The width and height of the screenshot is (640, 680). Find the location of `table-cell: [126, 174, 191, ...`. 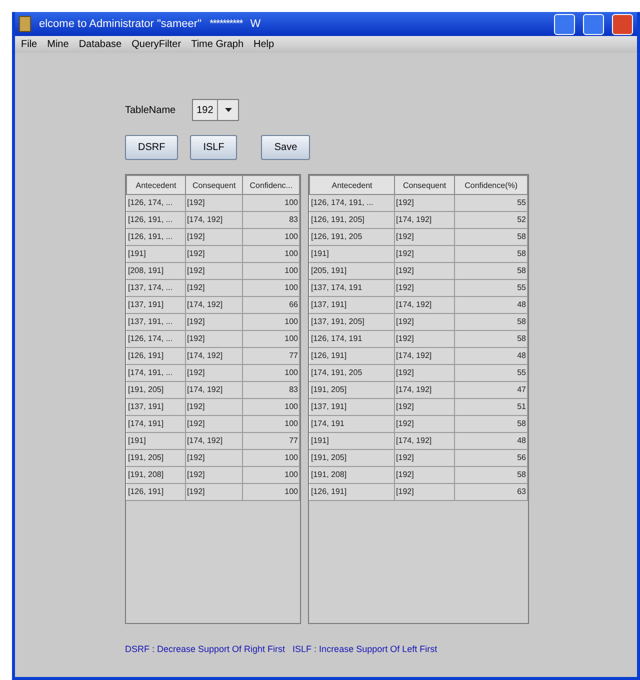

table-cell: [126, 174, 191, ... is located at coordinates (352, 203).